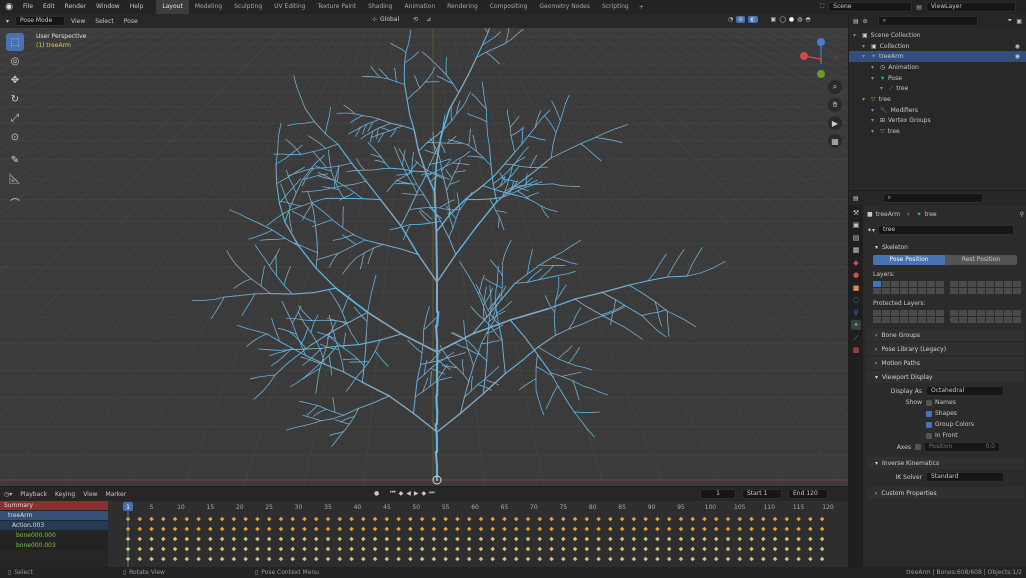 This screenshot has width=1026, height=578. Describe the element at coordinates (870, 7) in the screenshot. I see `scene-selector: Scene` at that location.